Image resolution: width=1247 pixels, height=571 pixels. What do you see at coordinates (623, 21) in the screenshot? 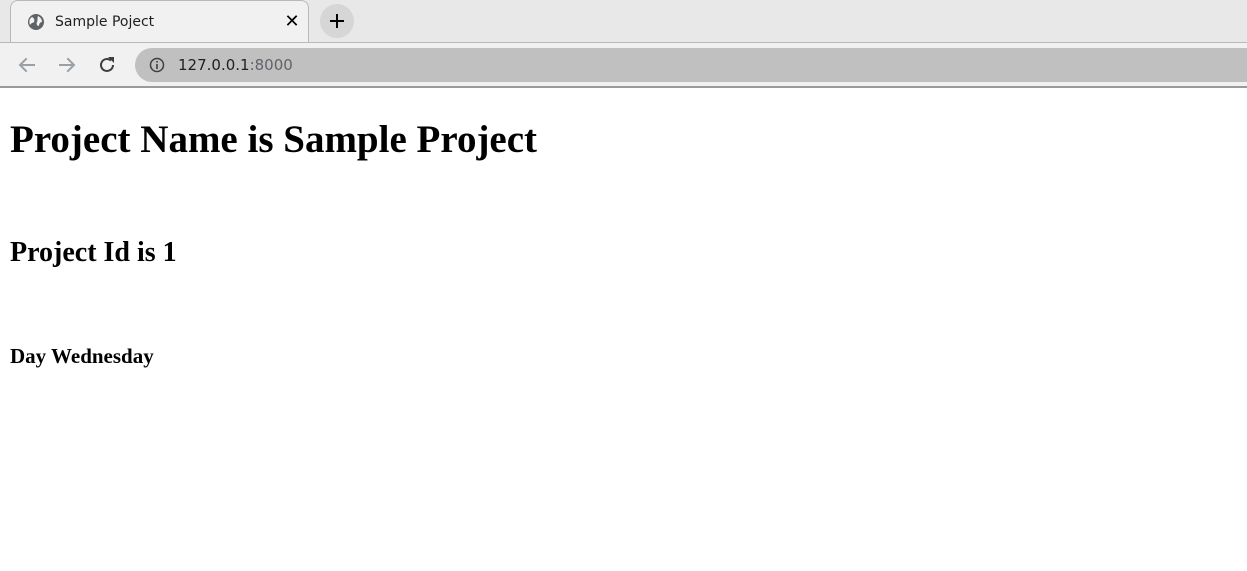
I see `tab-strip: Sample Poject ✕` at bounding box center [623, 21].